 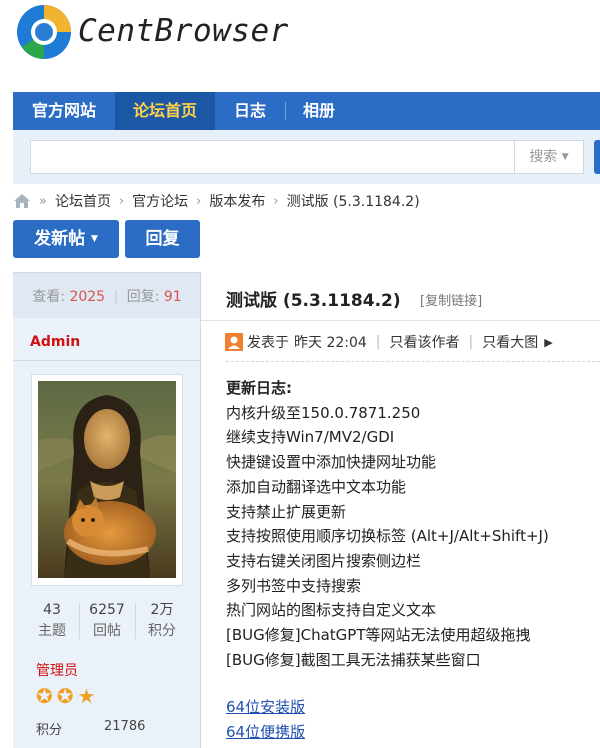 What do you see at coordinates (451, 299) in the screenshot?
I see `copy-link: [复制链接]` at bounding box center [451, 299].